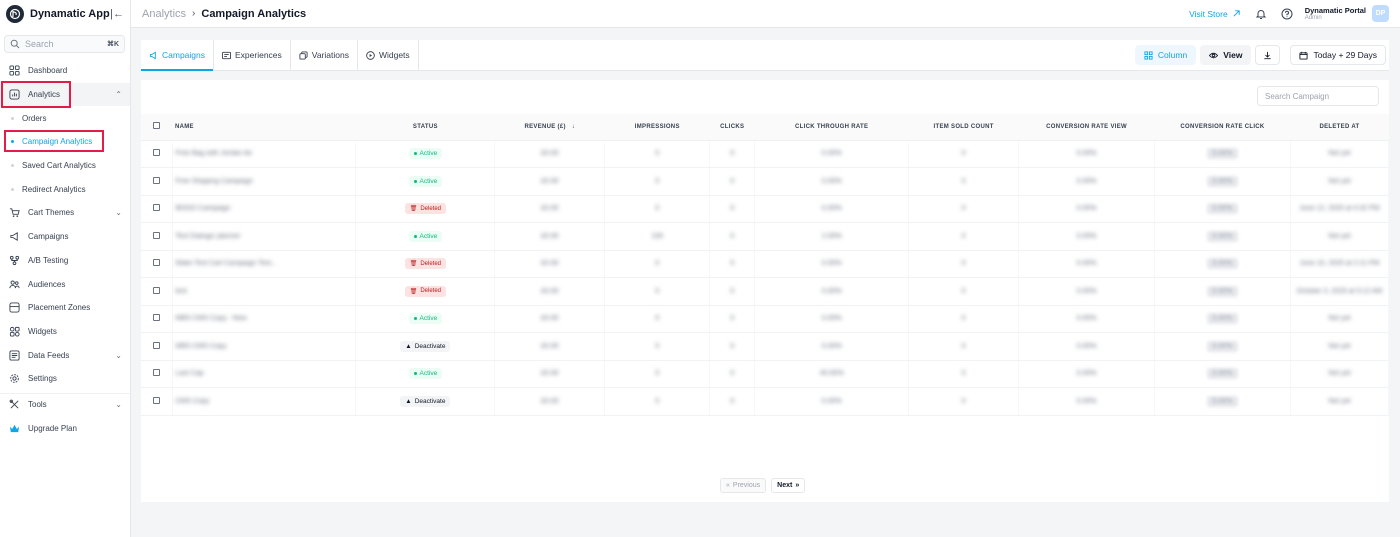 The height and width of the screenshot is (537, 1400). Describe the element at coordinates (657, 127) in the screenshot. I see `col-impressions: IMPRESSIONS` at that location.